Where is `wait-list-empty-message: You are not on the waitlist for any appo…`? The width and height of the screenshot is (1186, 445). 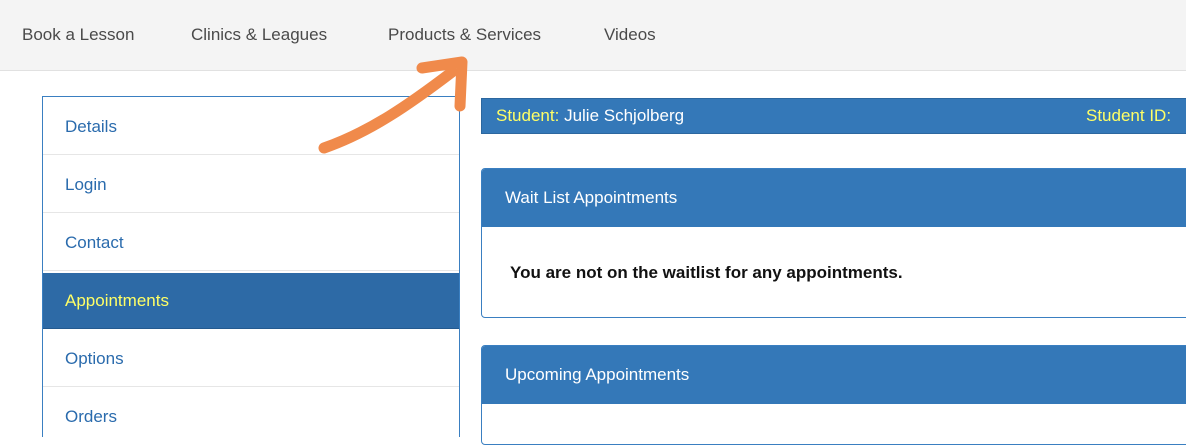 wait-list-empty-message: You are not on the waitlist for any appo… is located at coordinates (706, 272).